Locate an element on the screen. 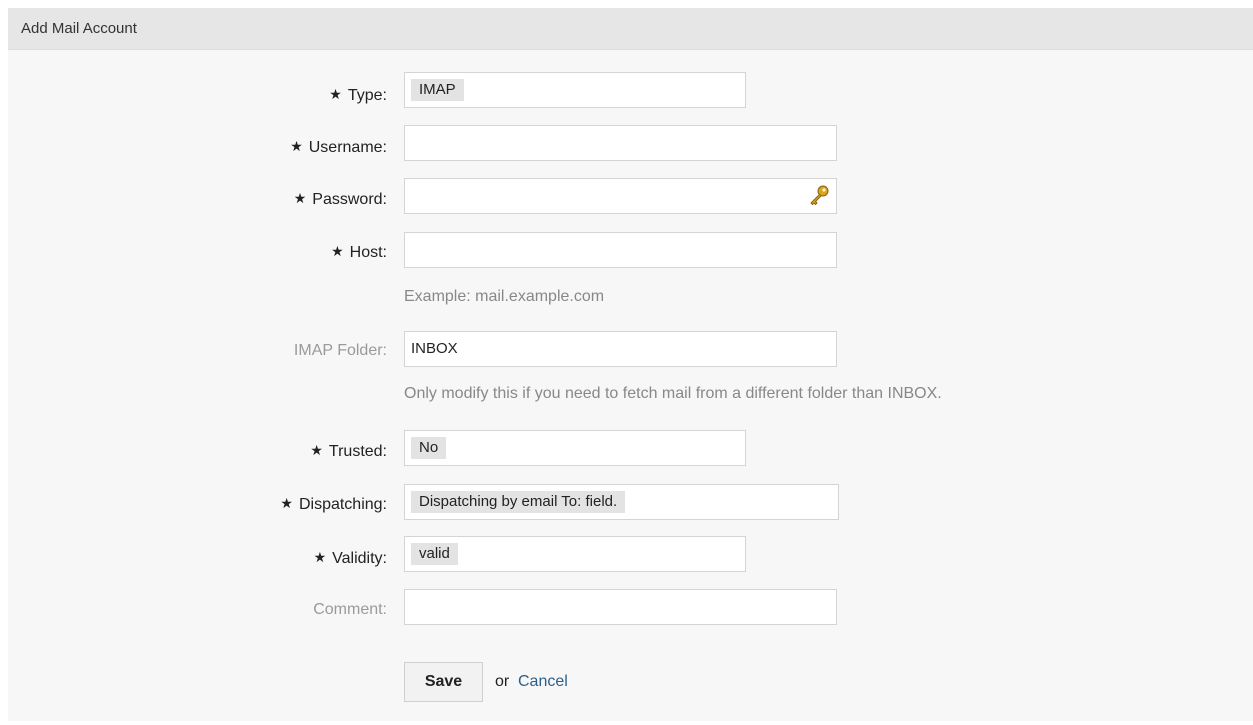 The height and width of the screenshot is (725, 1253). dispatching-select: Dispatching by email To: field. is located at coordinates (621, 502).